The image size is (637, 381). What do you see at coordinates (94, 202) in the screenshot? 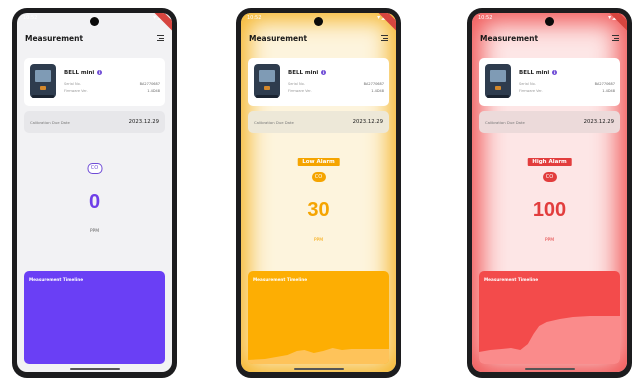
I see `gas-reading: 0` at bounding box center [94, 202].